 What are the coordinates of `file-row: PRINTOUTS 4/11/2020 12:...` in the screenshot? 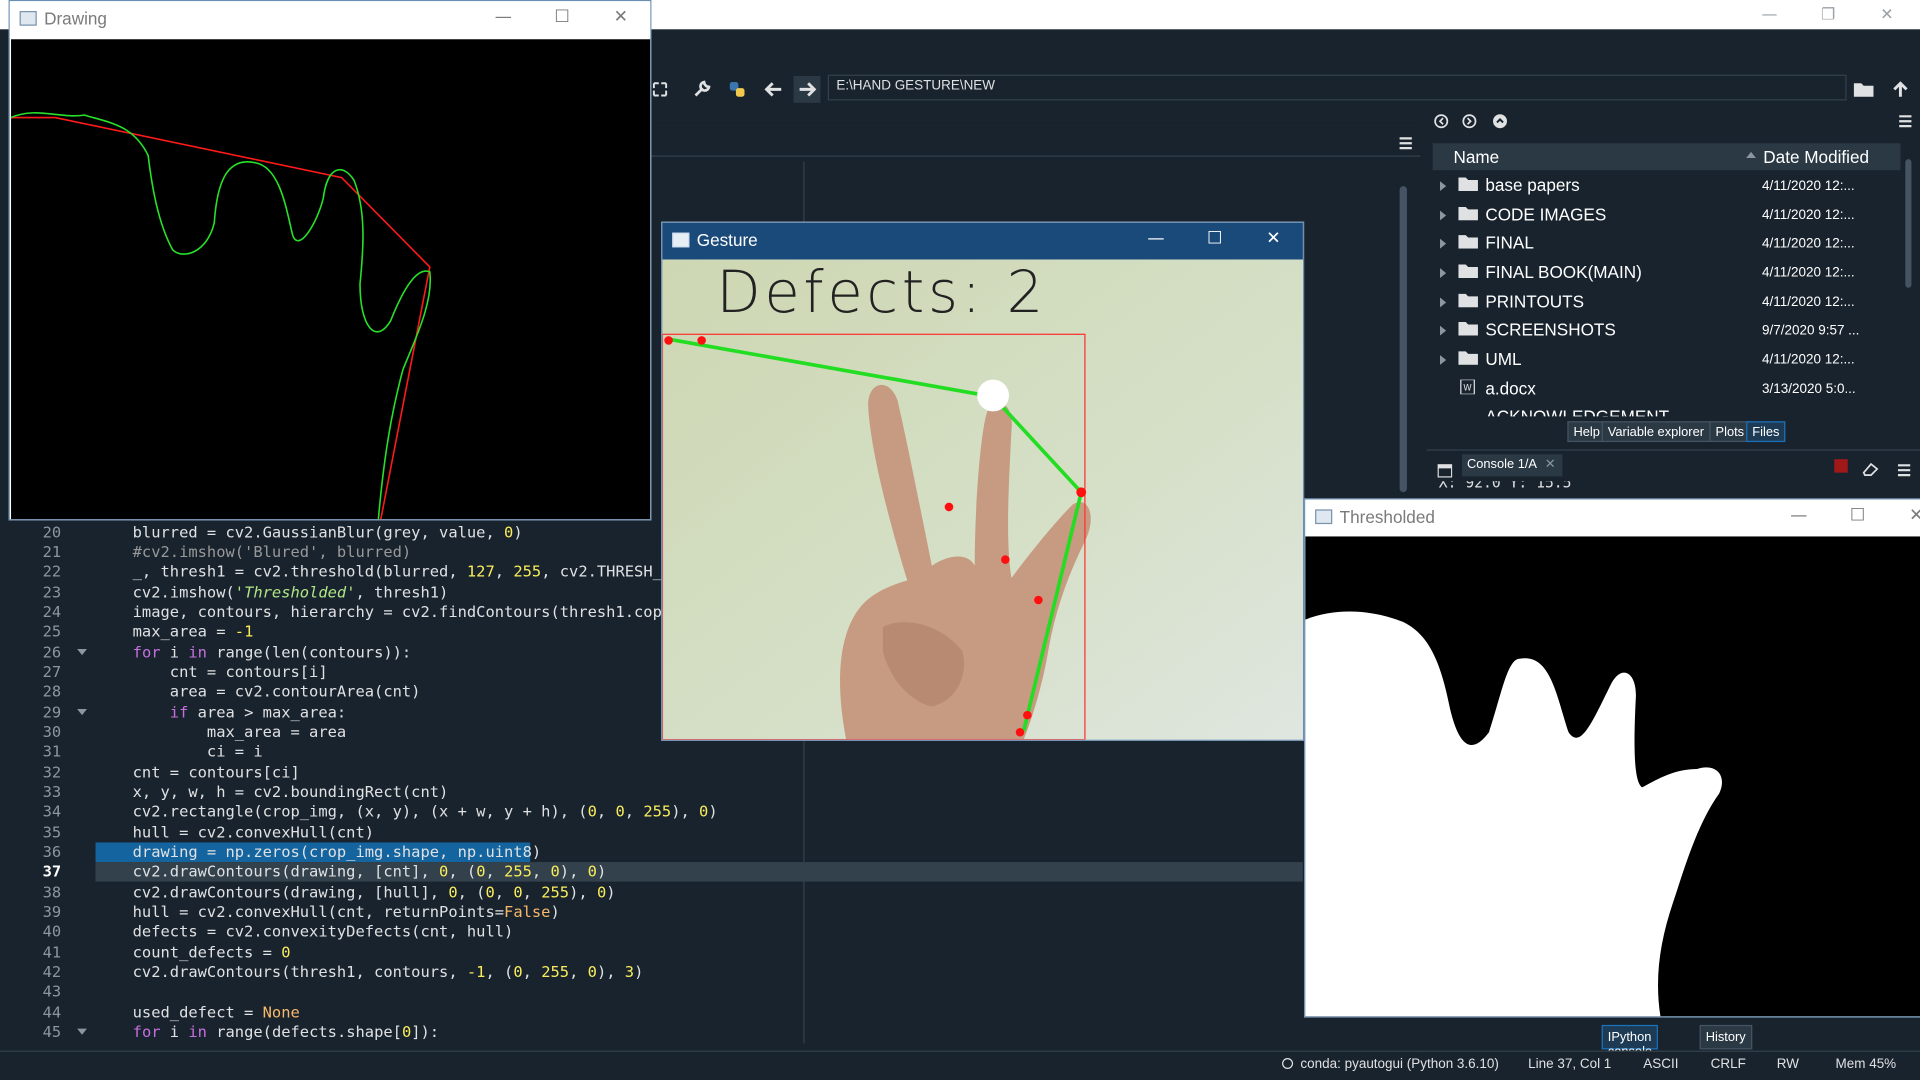 It's located at (1667, 303).